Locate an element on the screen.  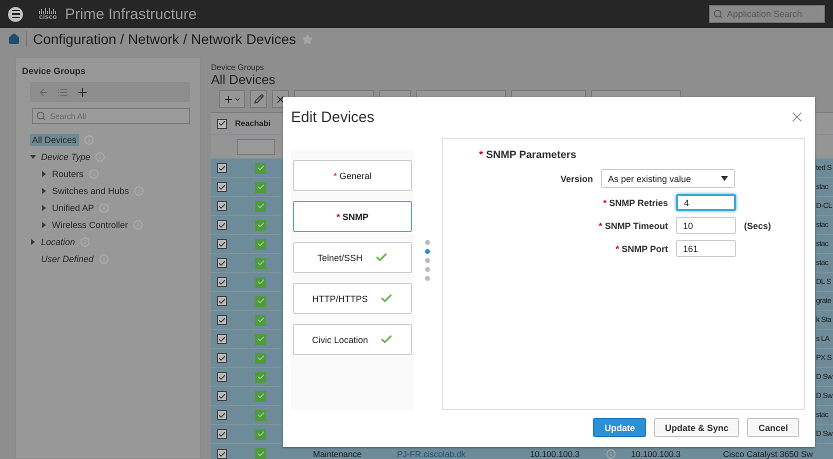
field-label: Version is located at coordinates (576, 179).